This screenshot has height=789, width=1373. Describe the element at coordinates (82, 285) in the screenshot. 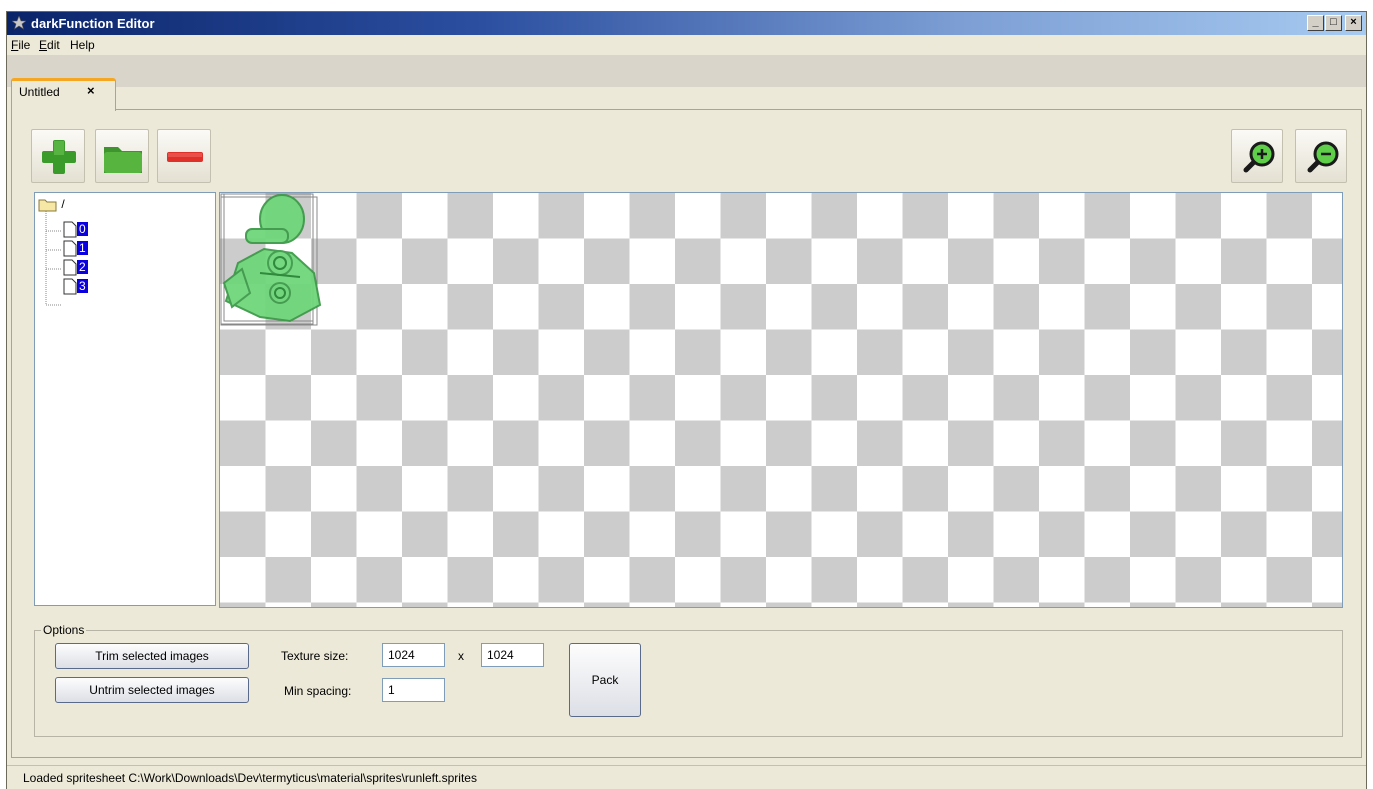

I see `tree-item-label: 3` at that location.